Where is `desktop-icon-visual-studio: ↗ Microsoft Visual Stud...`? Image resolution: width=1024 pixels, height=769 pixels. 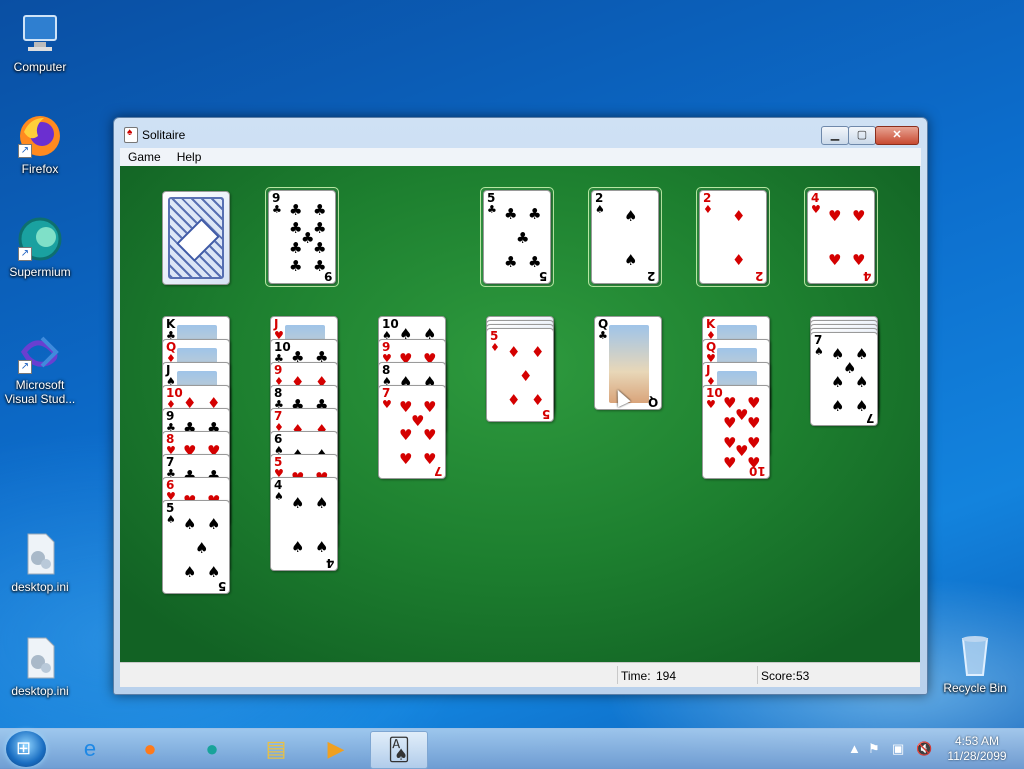 desktop-icon-visual-studio: ↗ Microsoft Visual Stud... is located at coordinates (40, 367).